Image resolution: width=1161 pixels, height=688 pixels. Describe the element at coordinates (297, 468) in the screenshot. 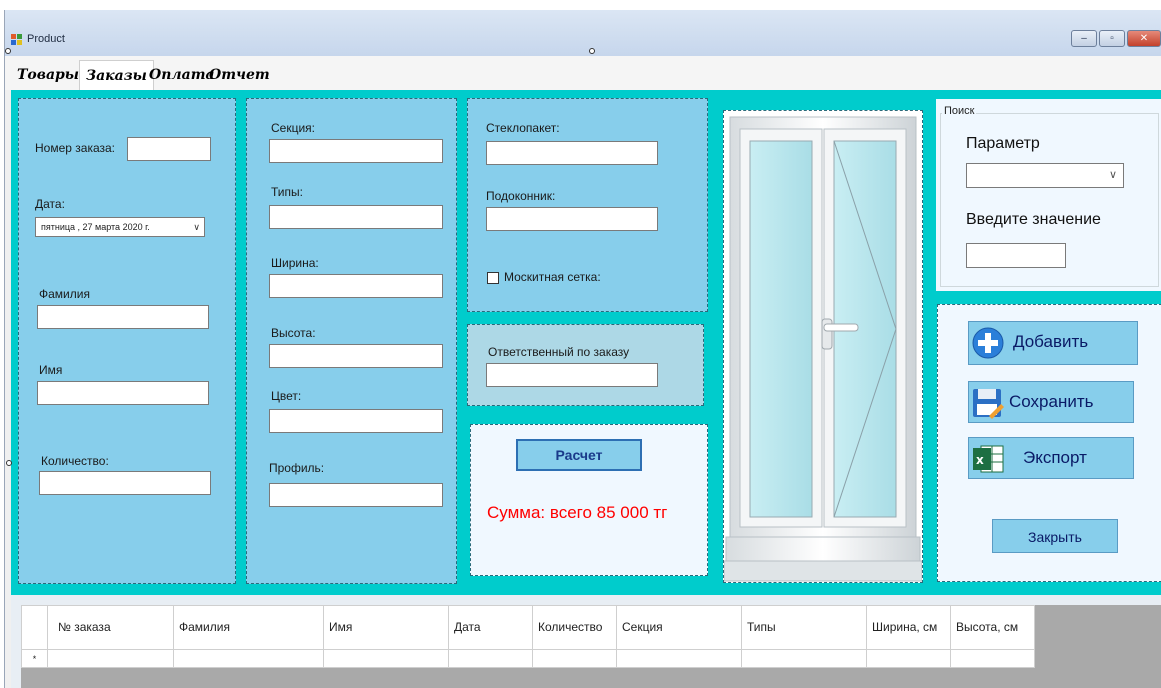

I see `profile-label: Профиль:` at that location.